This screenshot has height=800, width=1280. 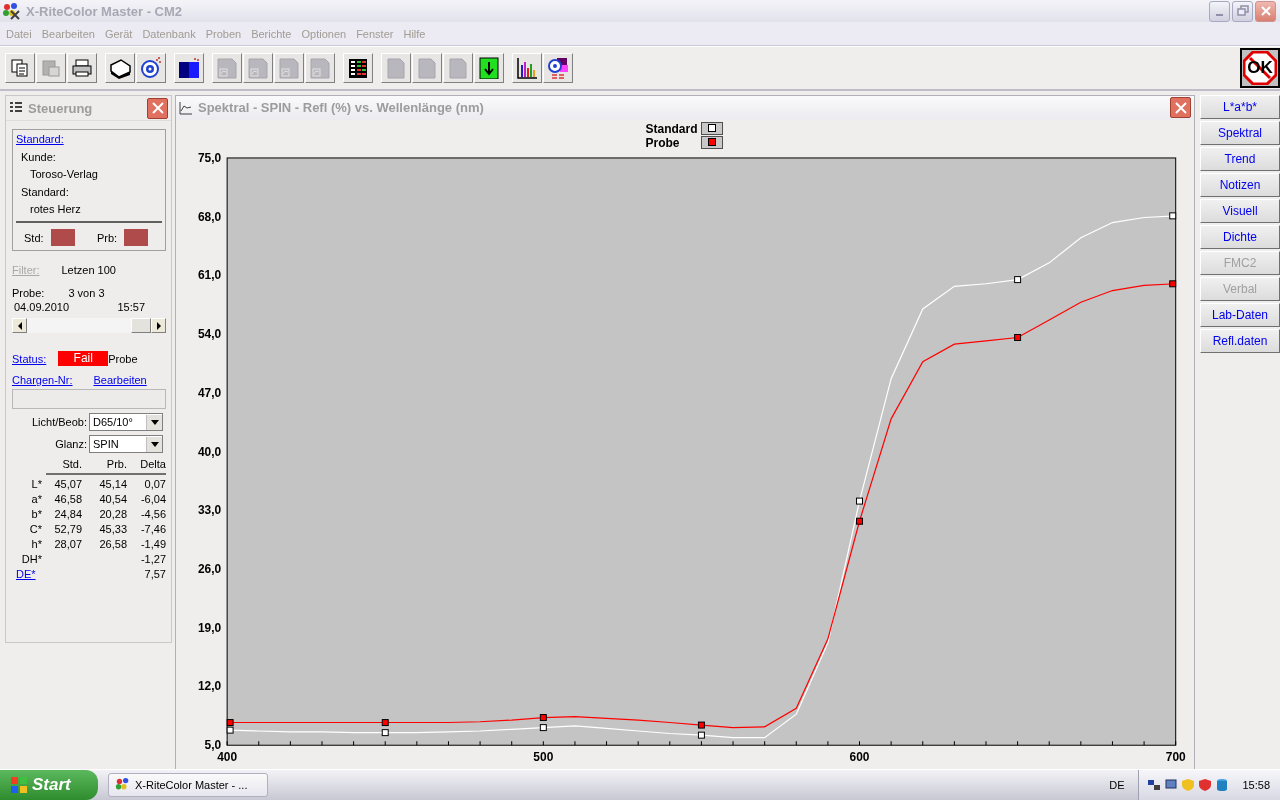 I want to click on table-cell-text: -1,27, so click(x=152, y=559).